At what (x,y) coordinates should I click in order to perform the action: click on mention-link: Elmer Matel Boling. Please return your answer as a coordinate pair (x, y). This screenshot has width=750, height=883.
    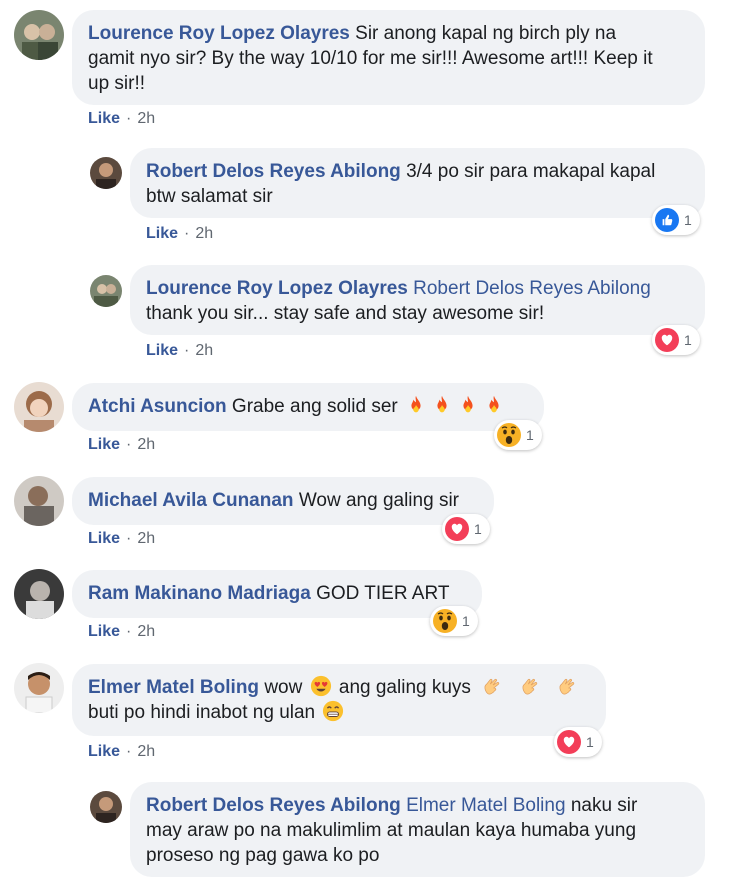
    Looking at the image, I should click on (485, 805).